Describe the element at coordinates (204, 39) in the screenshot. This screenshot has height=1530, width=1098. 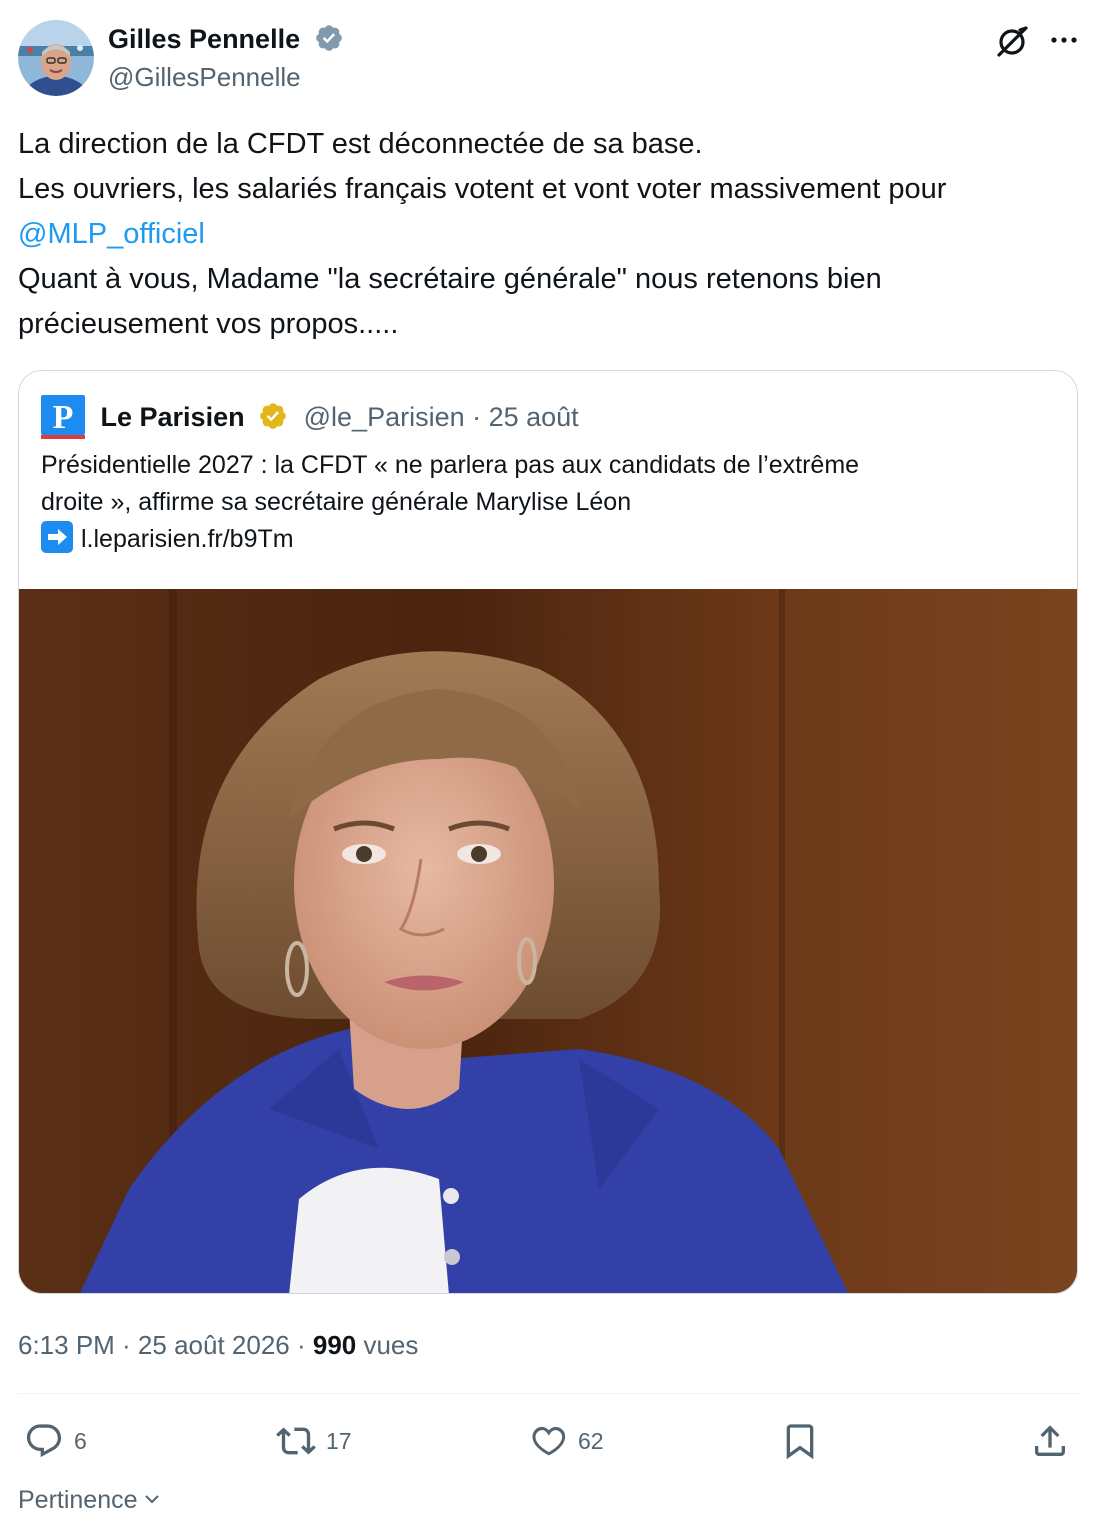
I see `author-name: Gilles Pennelle` at that location.